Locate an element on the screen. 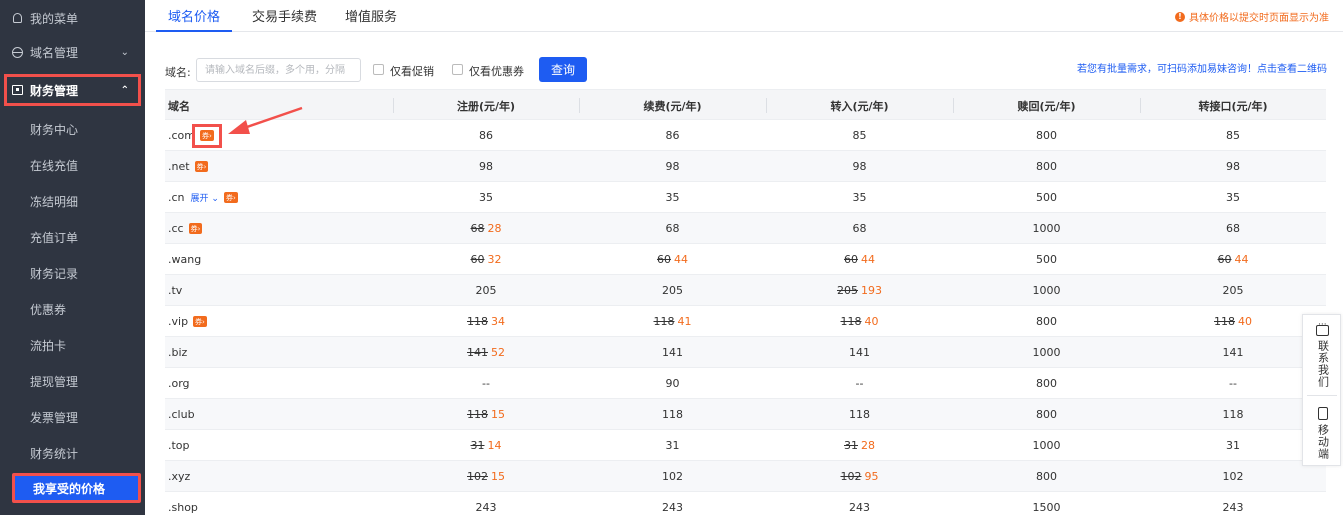  price: -- is located at coordinates (486, 383).